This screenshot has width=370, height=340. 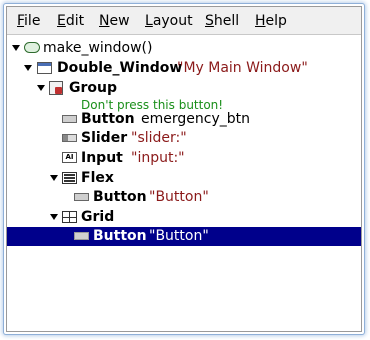 I want to click on window-icon, so click(x=44, y=68).